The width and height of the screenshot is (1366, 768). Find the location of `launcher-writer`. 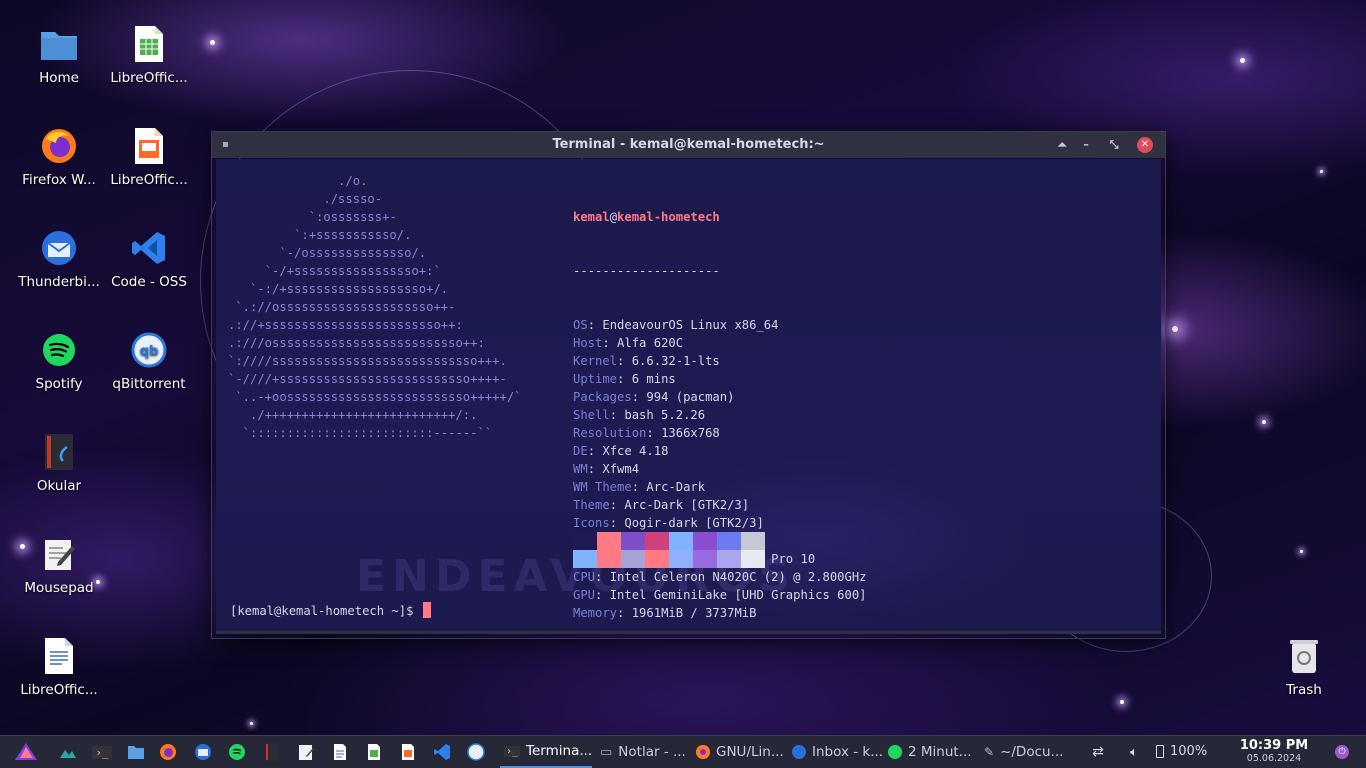

launcher-writer is located at coordinates (340, 752).